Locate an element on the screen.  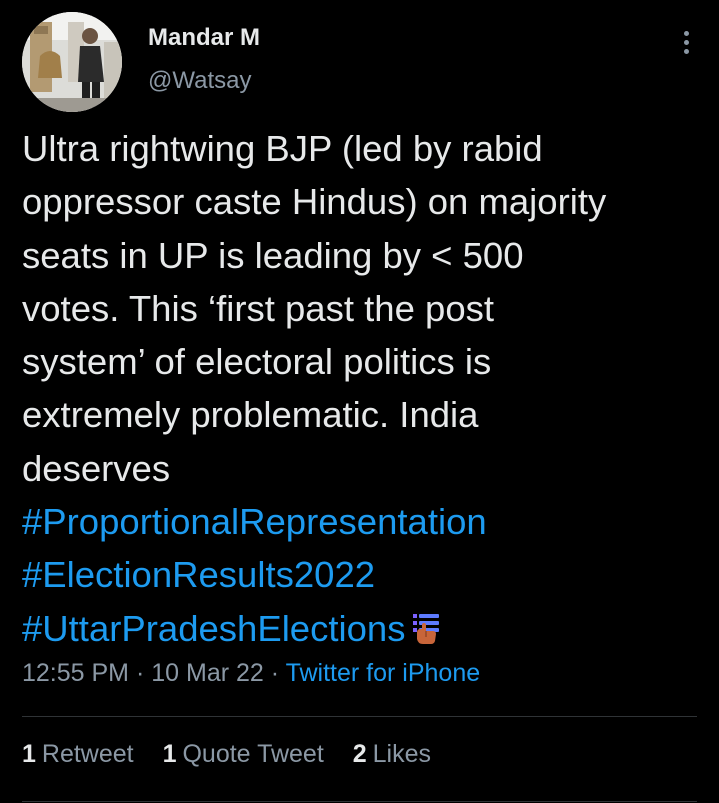
hashtag-link: #ElectionResults2022 is located at coordinates (198, 574).